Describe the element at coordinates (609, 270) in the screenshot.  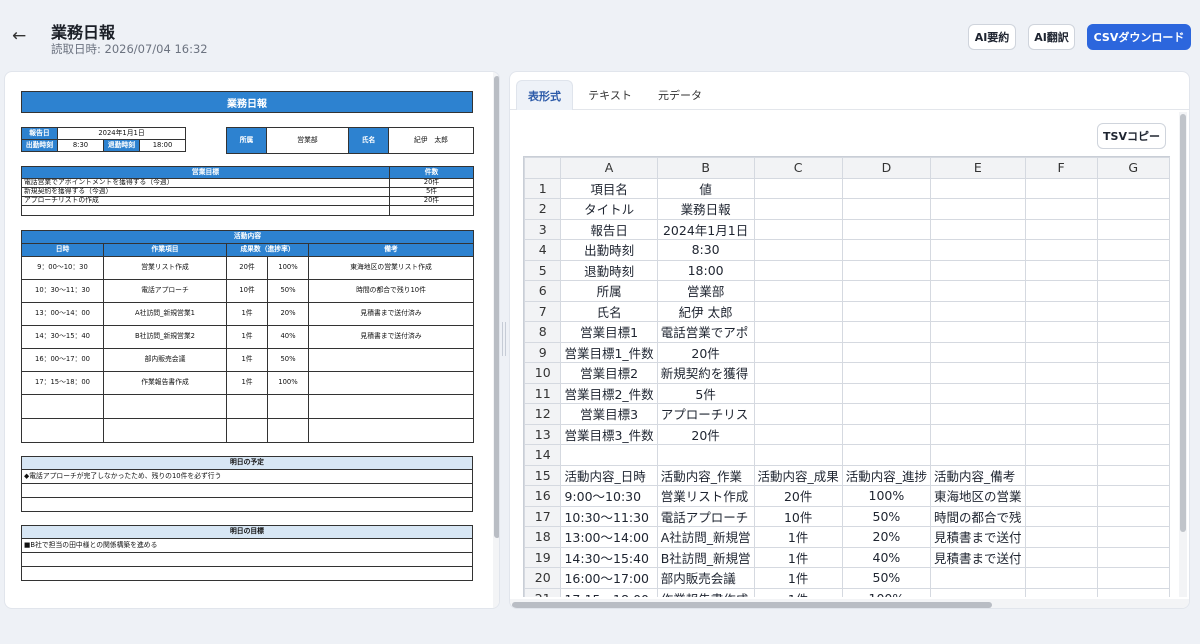
I see `grid-cell: 退勤時刻` at that location.